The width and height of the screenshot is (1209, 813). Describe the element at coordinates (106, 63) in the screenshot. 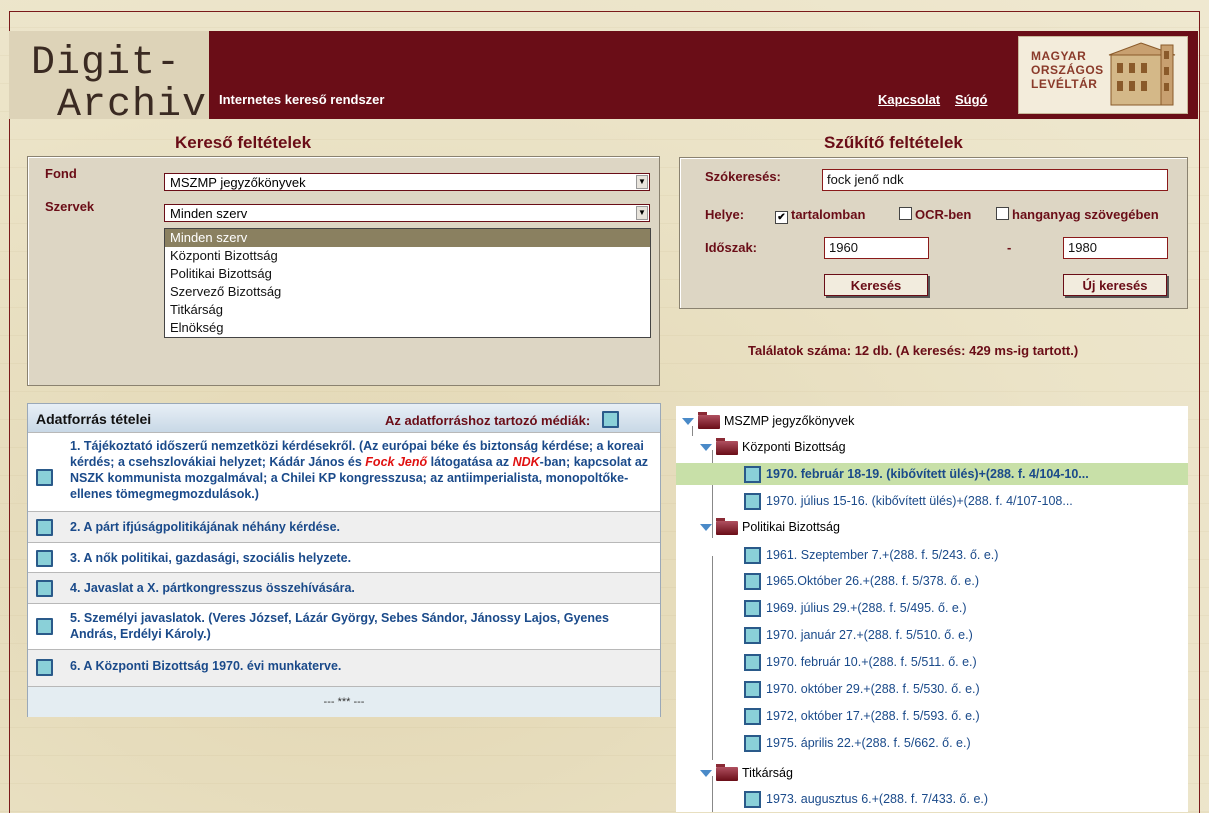

I see `logo-line1: Digit-` at that location.